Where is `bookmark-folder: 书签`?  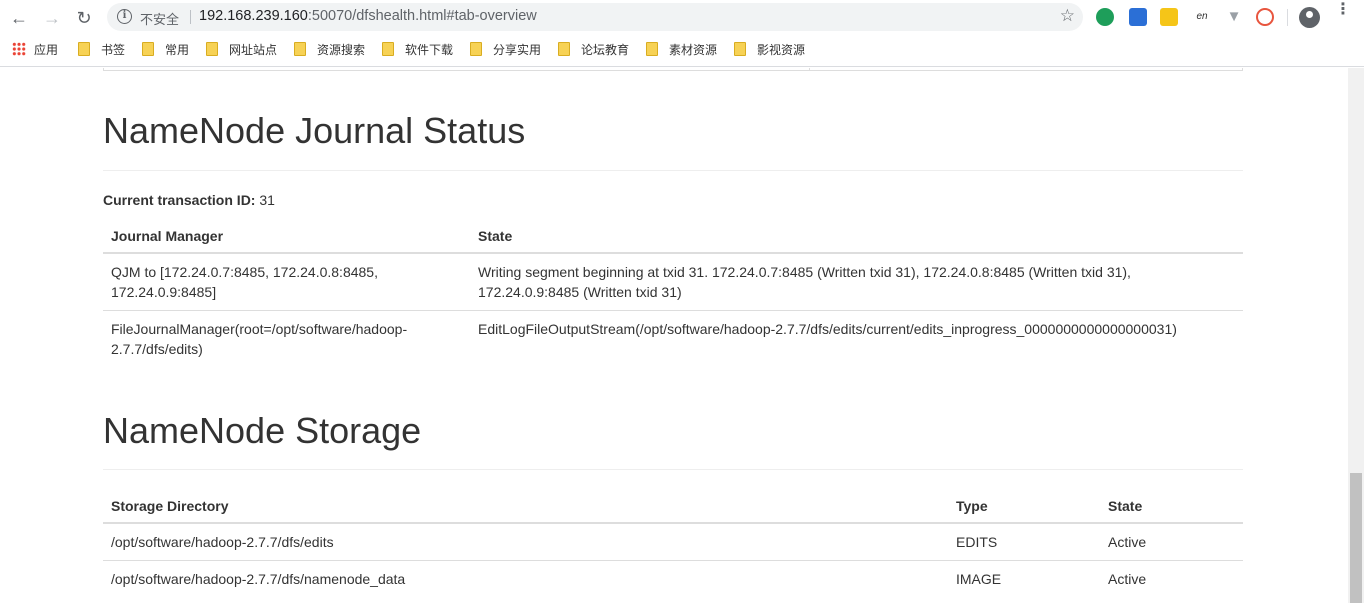 bookmark-folder: 书签 is located at coordinates (101, 50).